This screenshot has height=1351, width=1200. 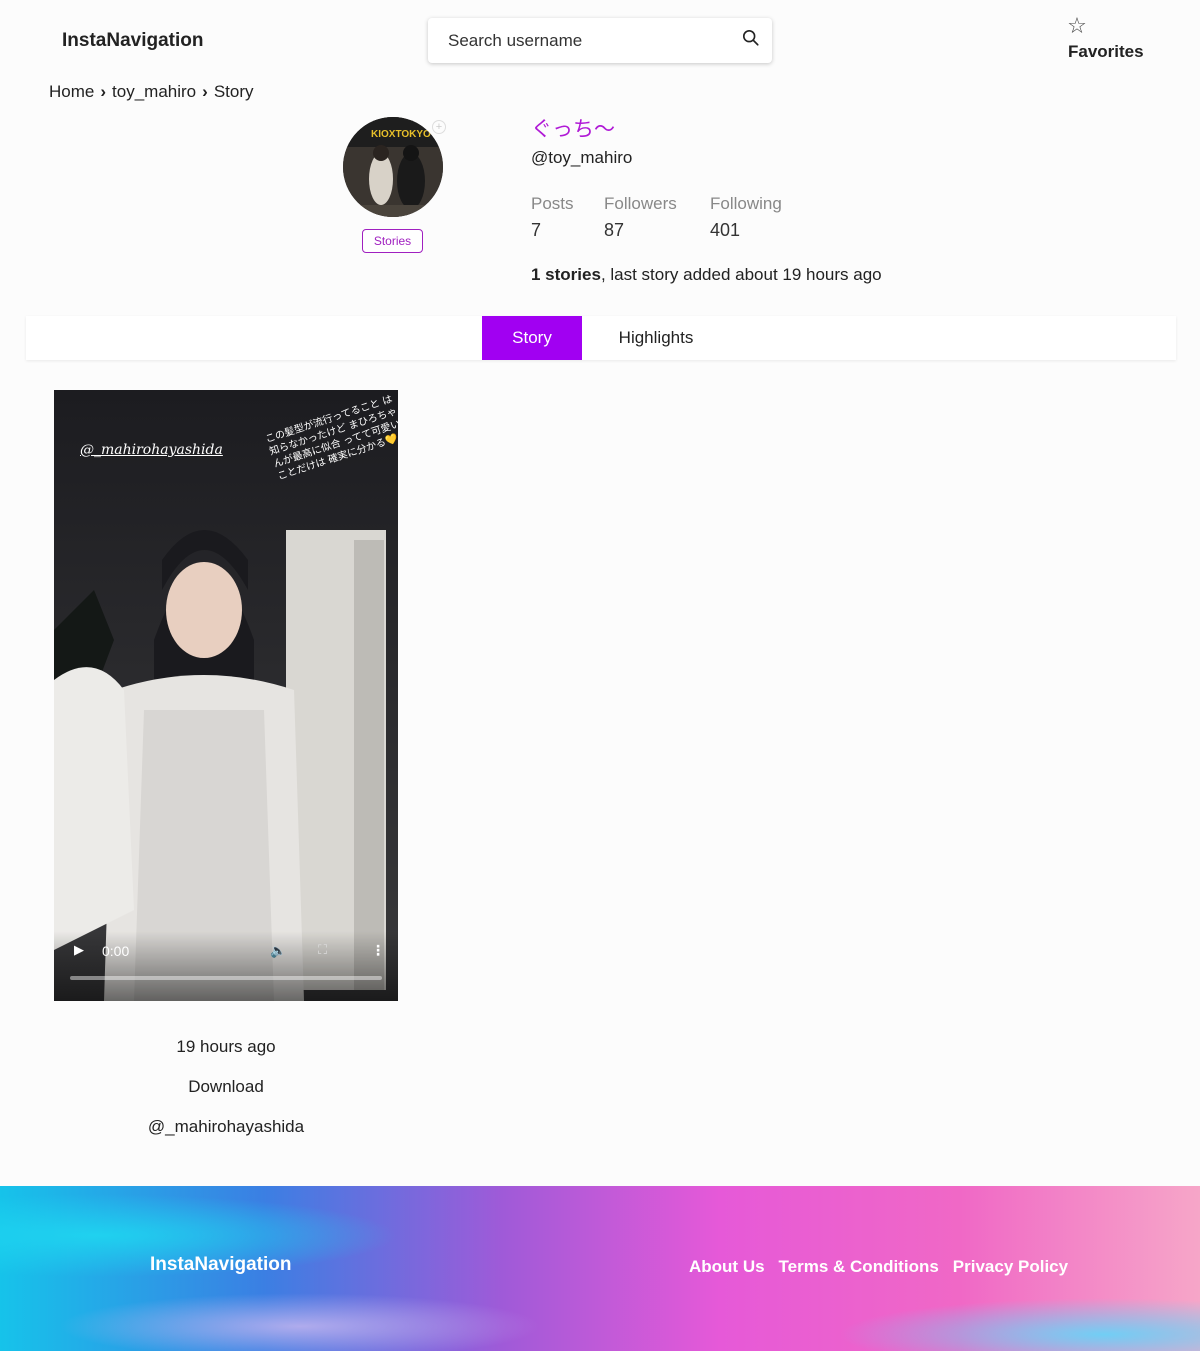 I want to click on footer-logo: InstaNavigation, so click(x=220, y=1265).